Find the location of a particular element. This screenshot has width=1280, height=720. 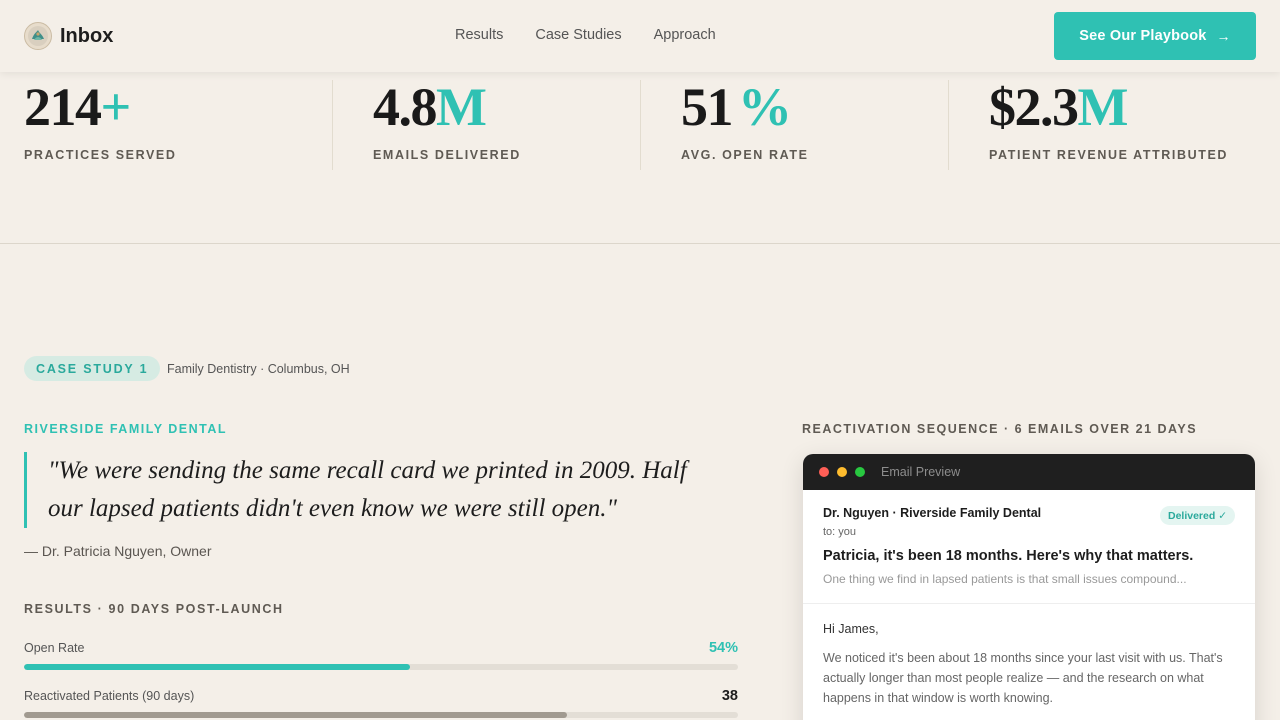

nav-case-studies: Case Studies is located at coordinates (578, 35).